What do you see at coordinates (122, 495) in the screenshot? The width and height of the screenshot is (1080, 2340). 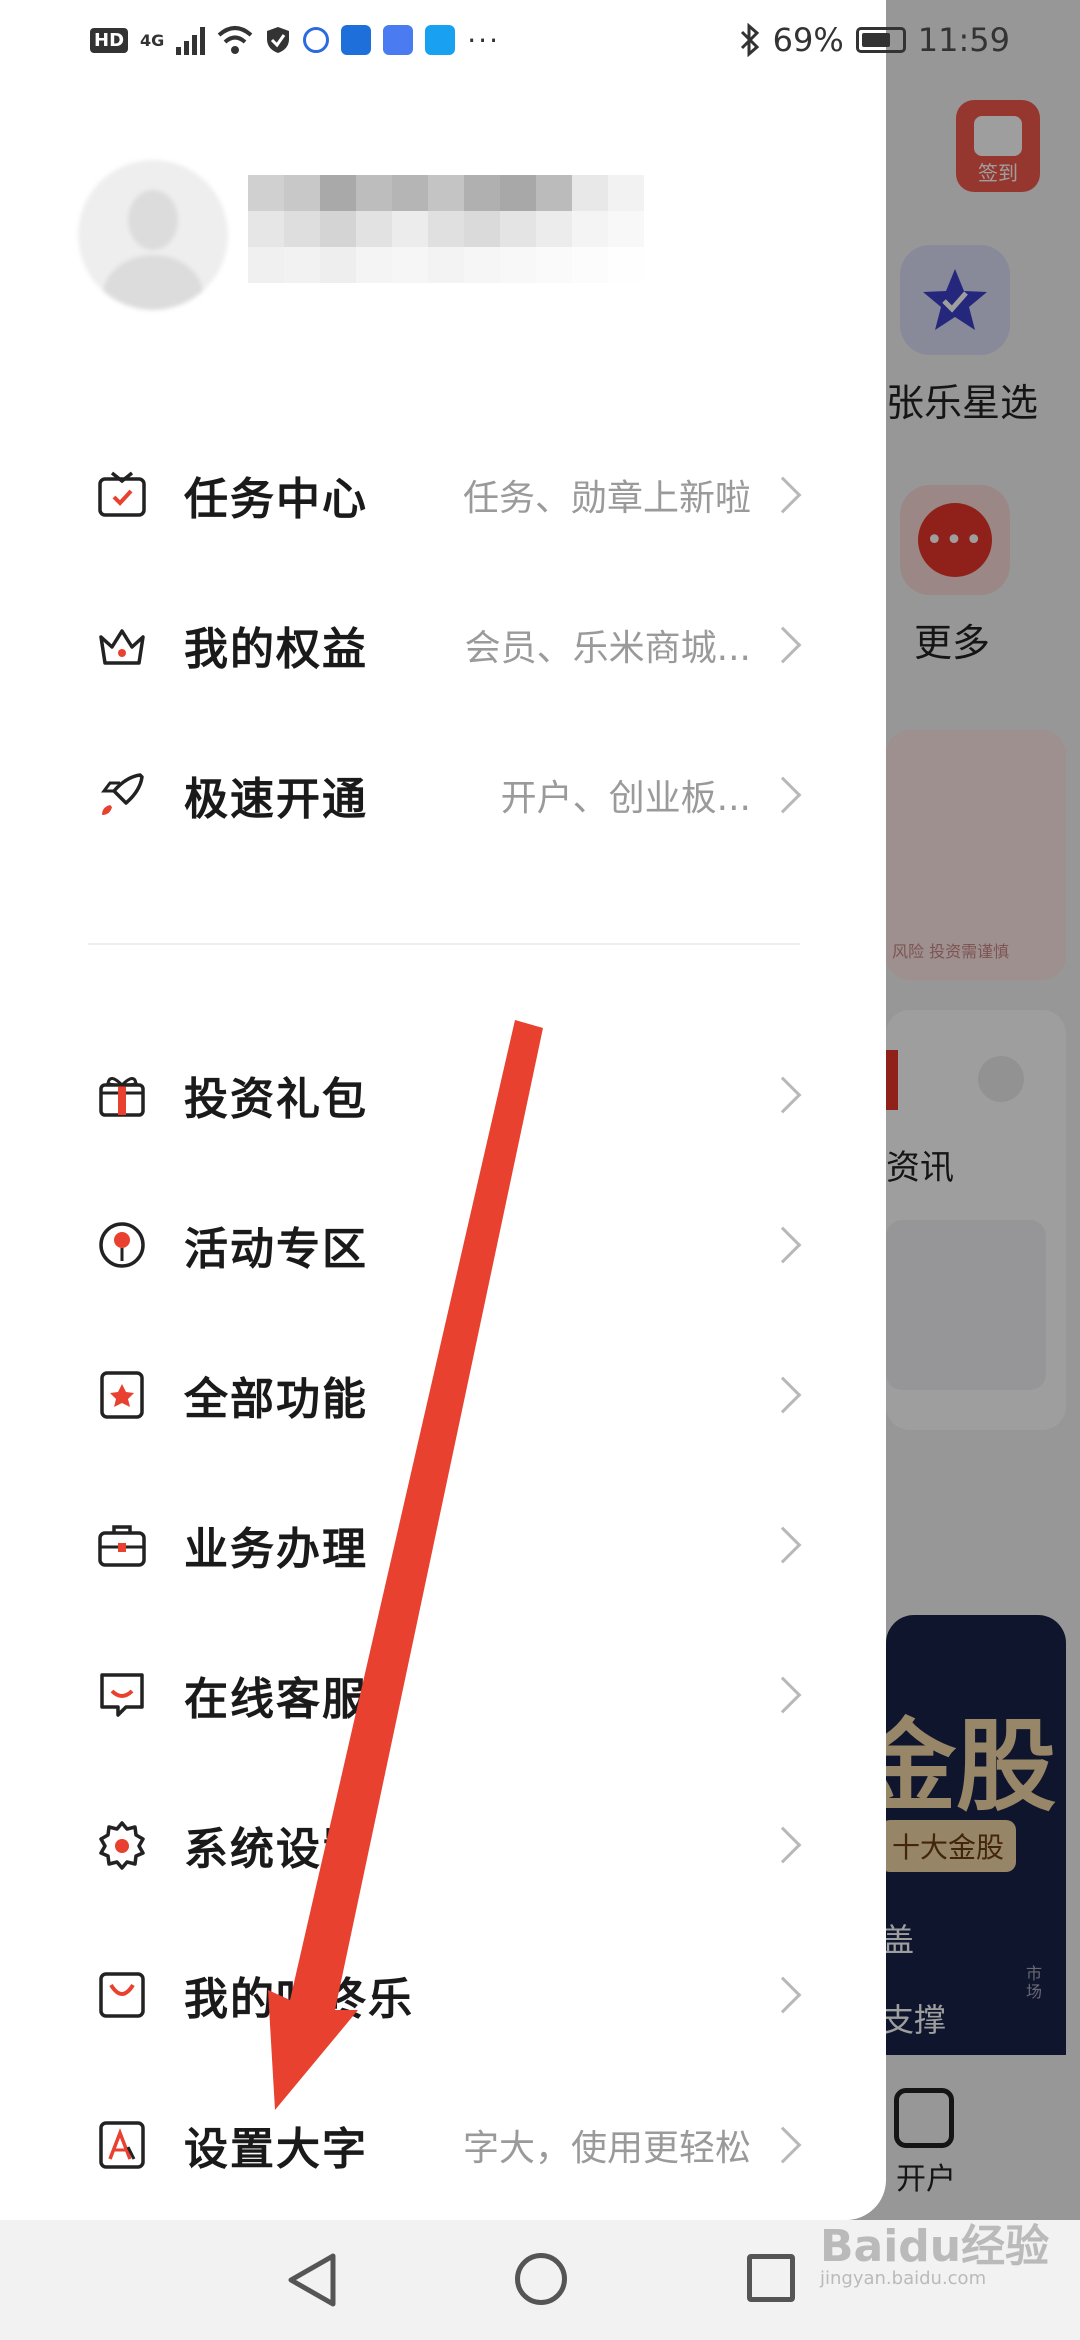 I see `task-icon` at bounding box center [122, 495].